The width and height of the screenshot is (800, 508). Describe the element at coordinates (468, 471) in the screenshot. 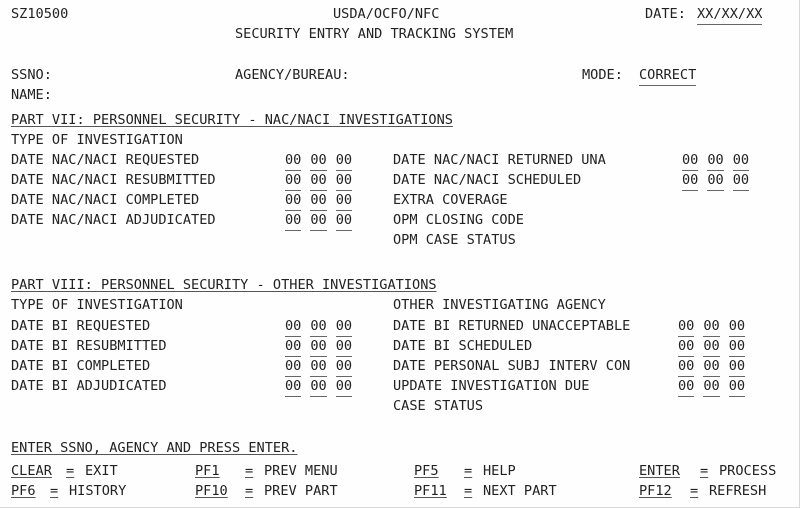

I see `fkey-pf5-equals: =` at that location.